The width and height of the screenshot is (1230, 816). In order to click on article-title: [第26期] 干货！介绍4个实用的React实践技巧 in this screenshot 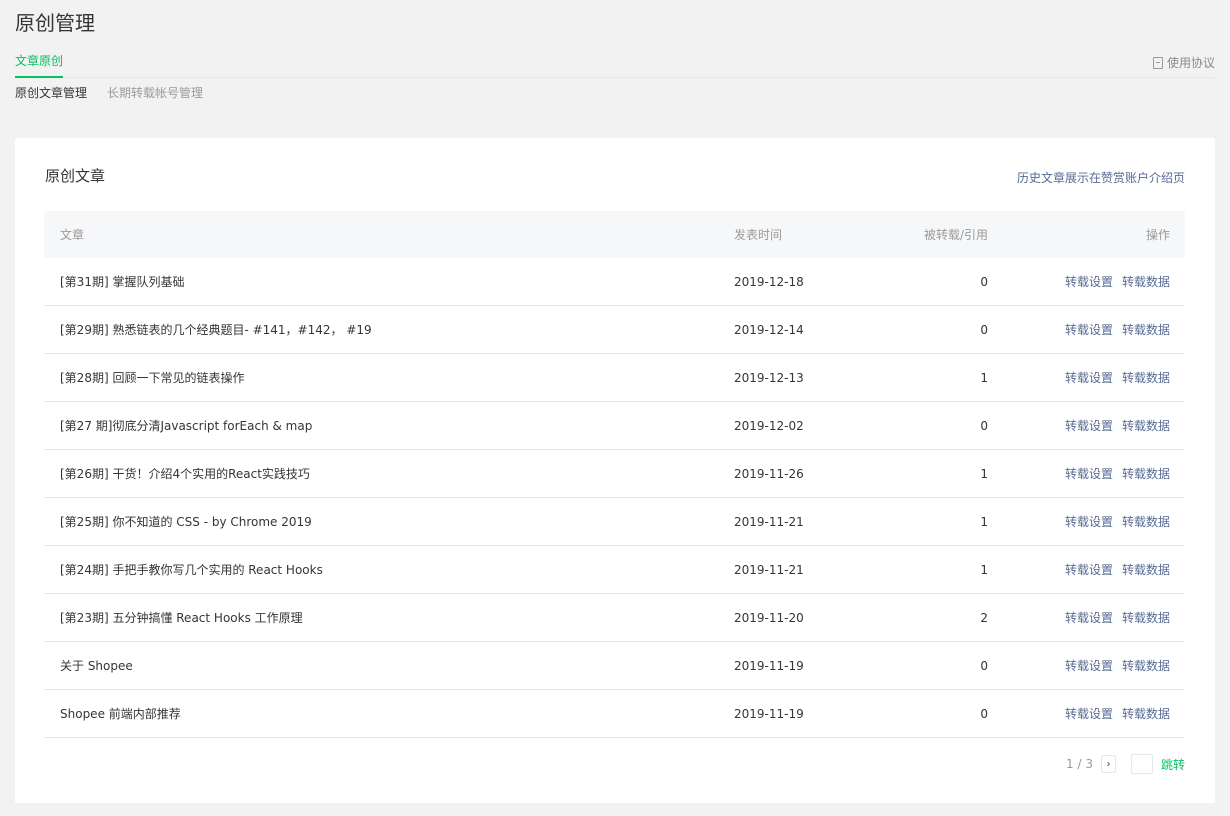, I will do `click(185, 473)`.